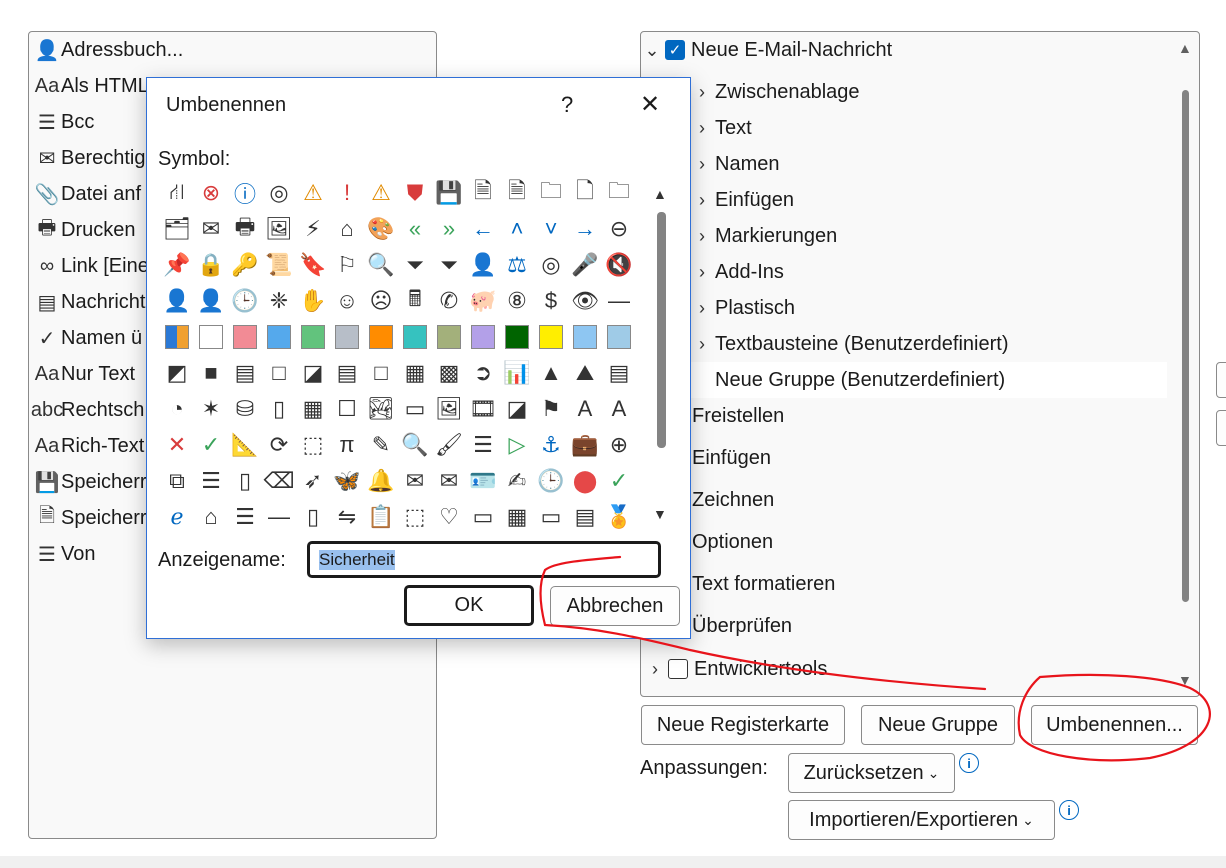 The height and width of the screenshot is (868, 1226). What do you see at coordinates (776, 92) in the screenshot?
I see `tree-group-item: › Zwischenablage` at bounding box center [776, 92].